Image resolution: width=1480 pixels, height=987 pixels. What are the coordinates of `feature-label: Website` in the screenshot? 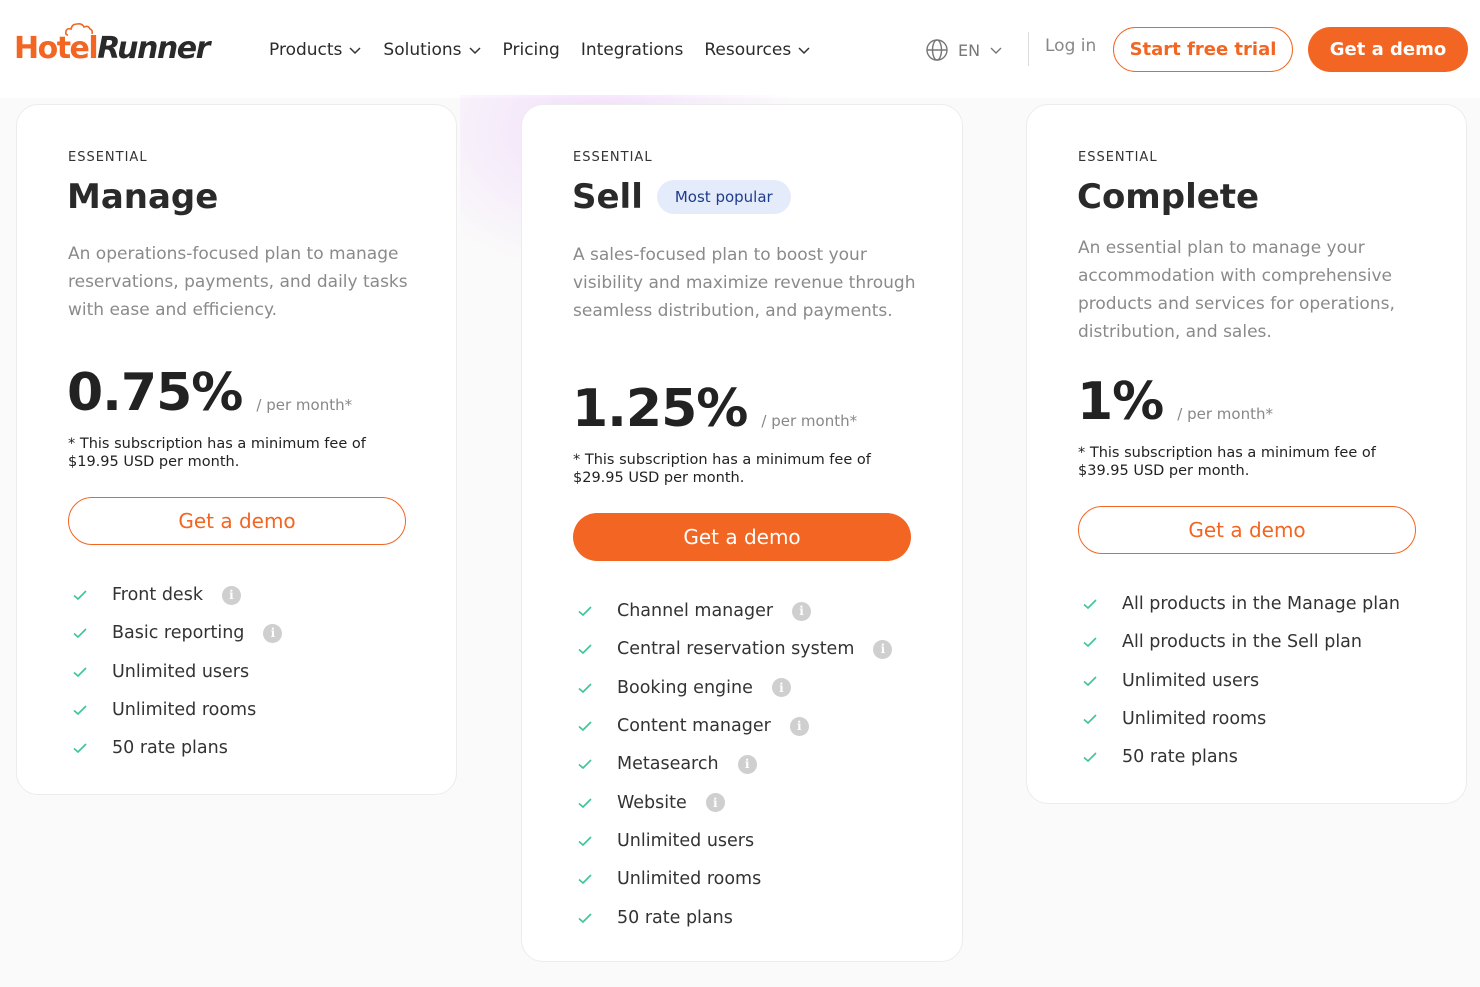 It's located at (652, 802).